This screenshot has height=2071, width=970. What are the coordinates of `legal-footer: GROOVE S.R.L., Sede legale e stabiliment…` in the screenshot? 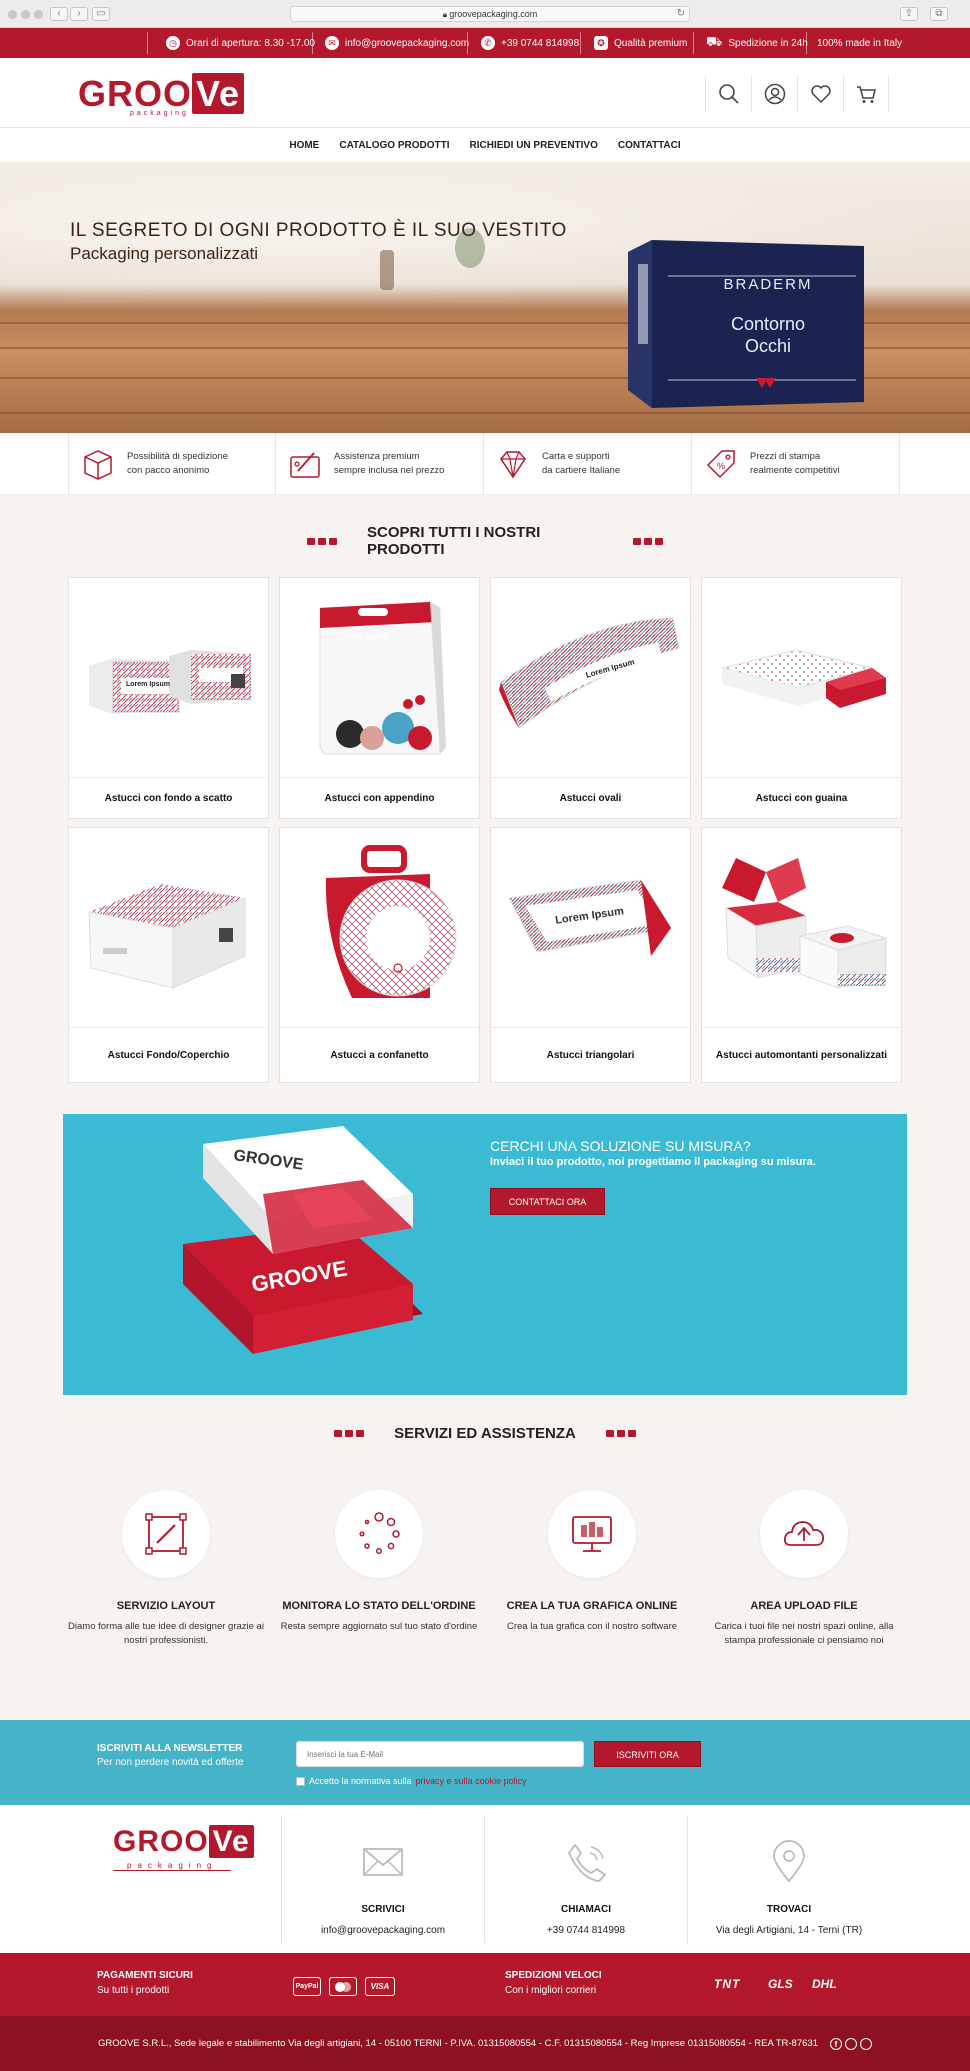 It's located at (485, 2043).